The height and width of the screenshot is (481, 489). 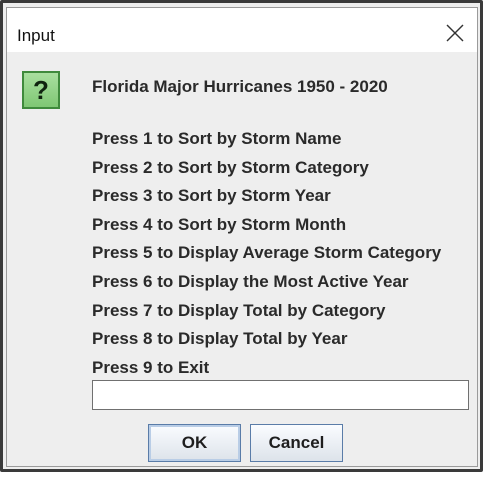 I want to click on close-icon, so click(x=455, y=33).